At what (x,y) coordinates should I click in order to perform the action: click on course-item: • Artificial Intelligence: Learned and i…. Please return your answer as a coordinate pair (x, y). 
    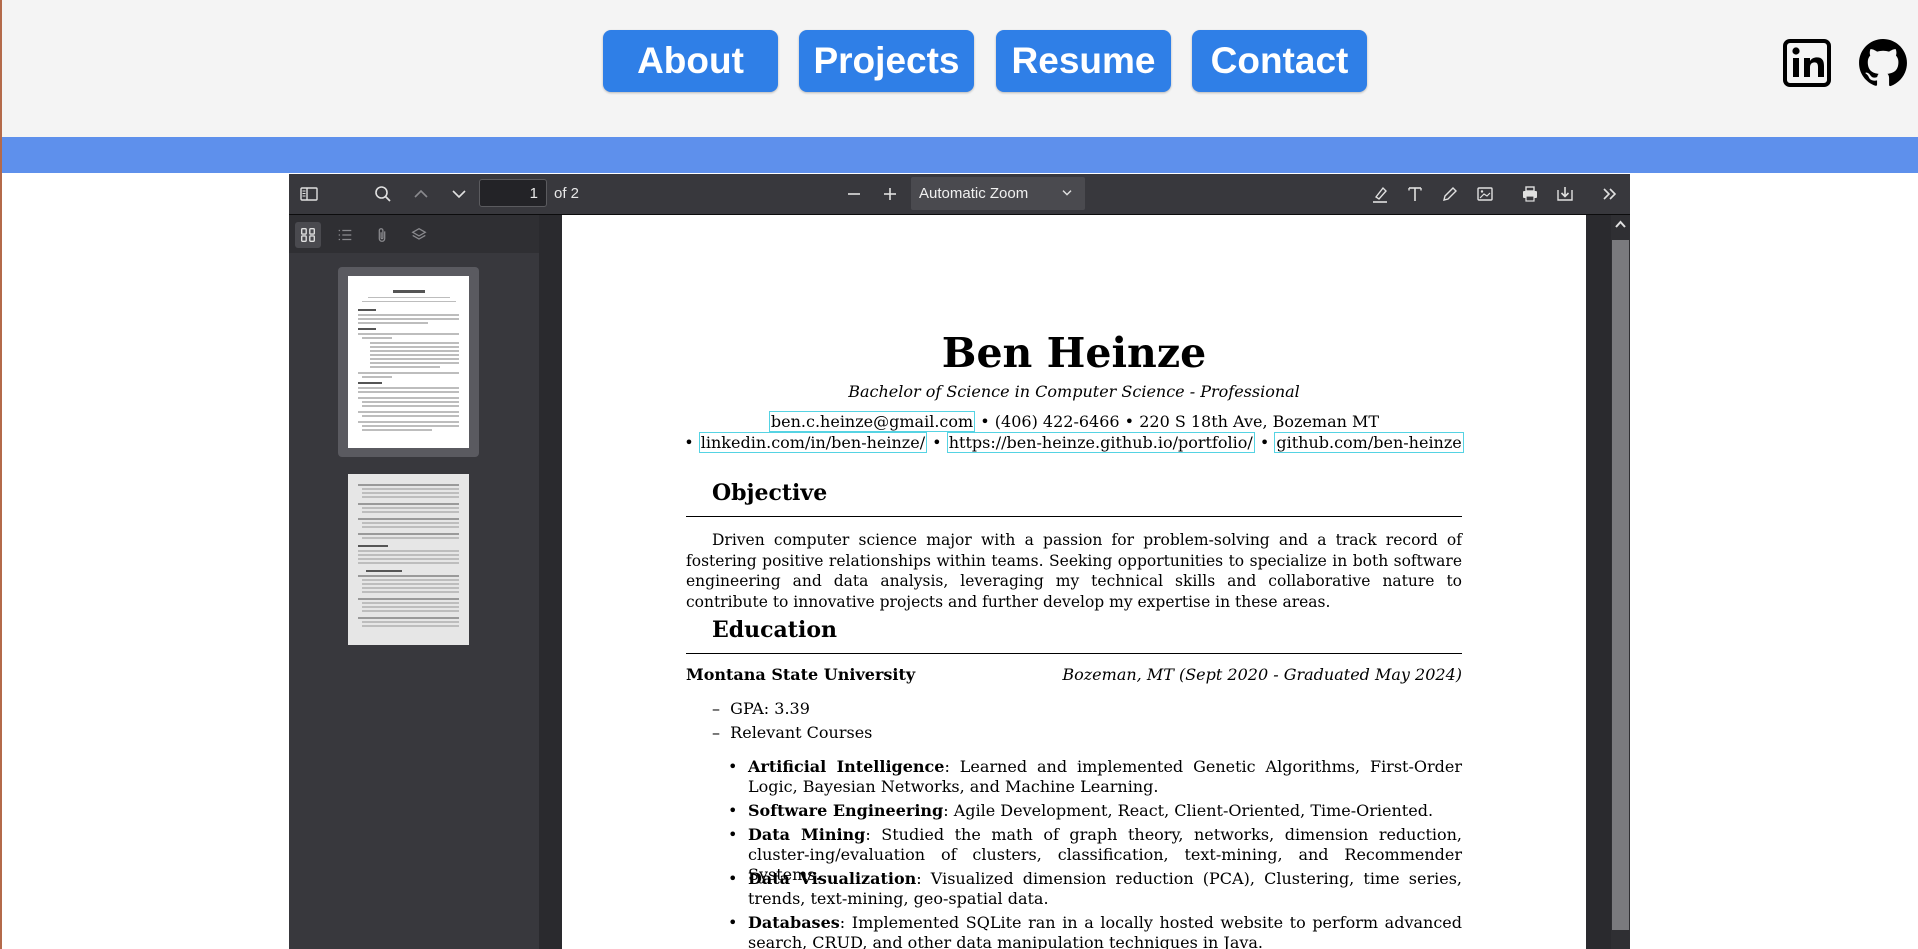
    Looking at the image, I should click on (1095, 777).